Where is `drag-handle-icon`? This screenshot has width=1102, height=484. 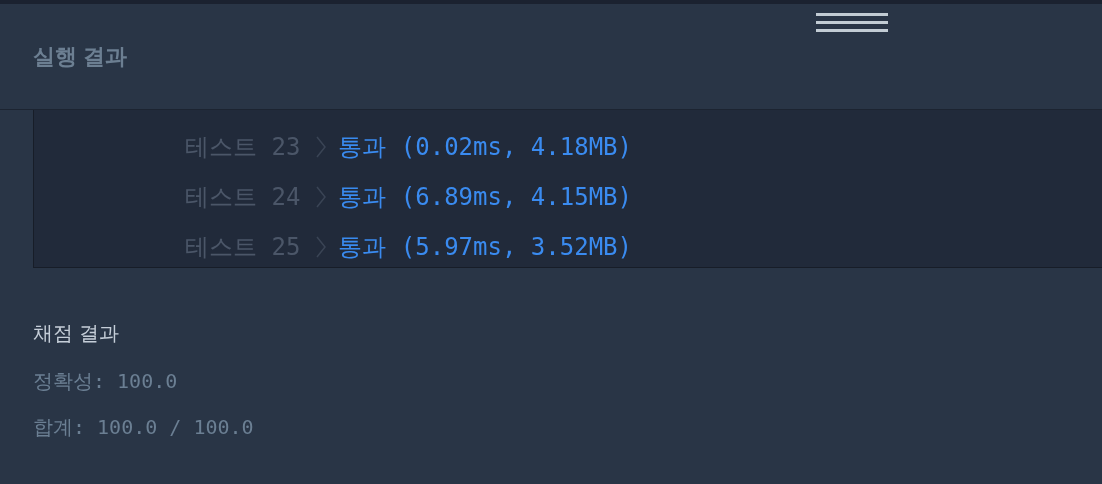
drag-handle-icon is located at coordinates (852, 23).